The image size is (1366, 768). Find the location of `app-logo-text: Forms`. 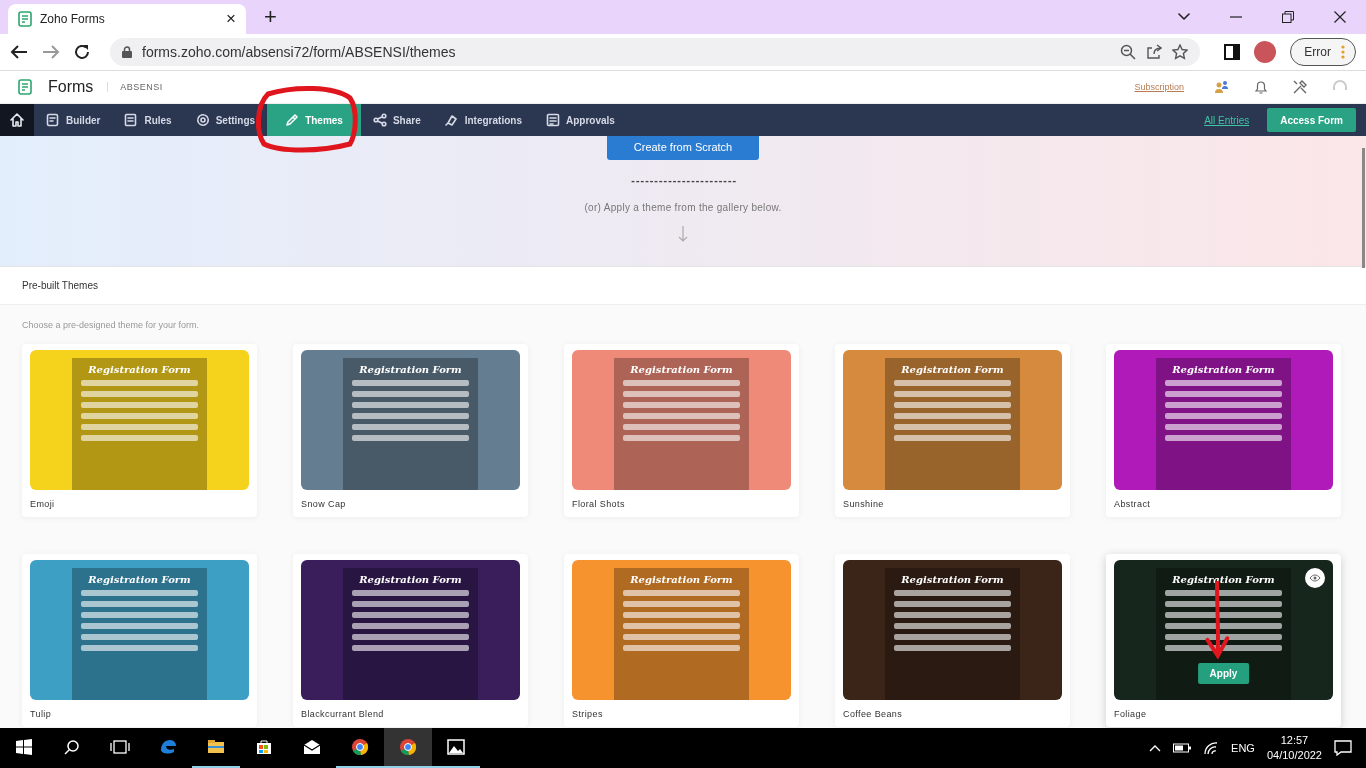

app-logo-text: Forms is located at coordinates (71, 87).